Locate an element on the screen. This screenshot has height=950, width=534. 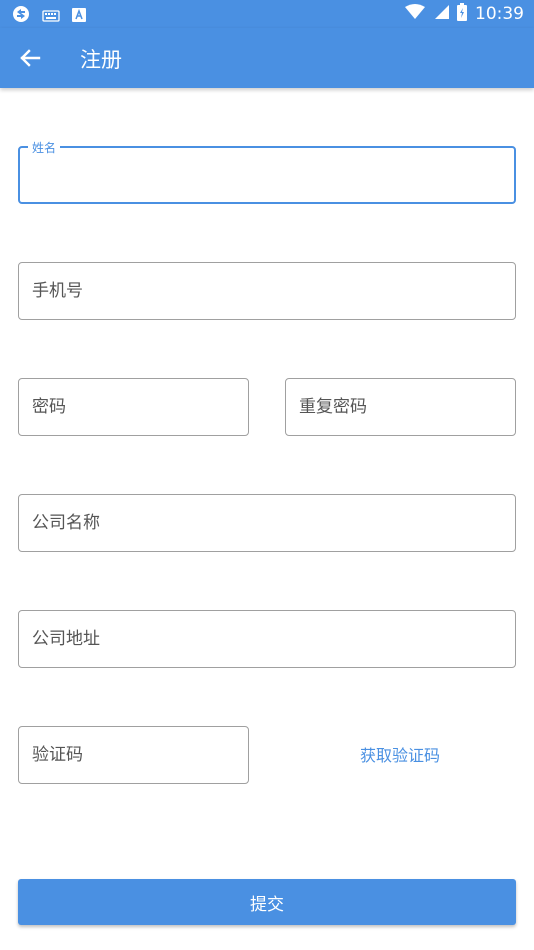
page-title: 注册 is located at coordinates (101, 60).